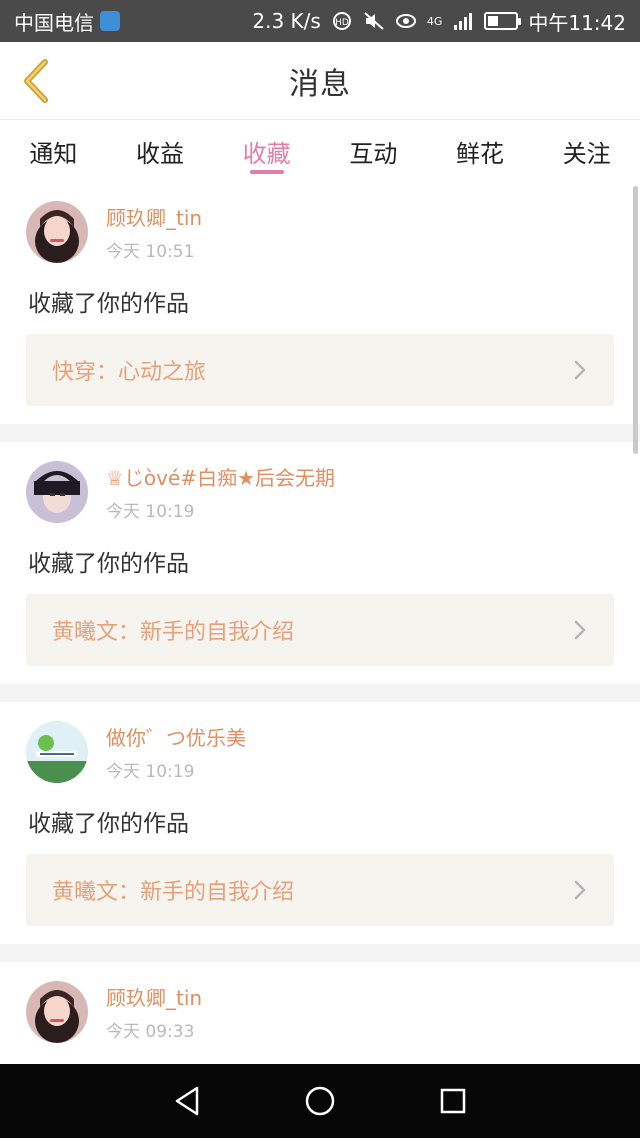 The image size is (640, 1138). Describe the element at coordinates (586, 153) in the screenshot. I see `tab-label: 关注` at that location.